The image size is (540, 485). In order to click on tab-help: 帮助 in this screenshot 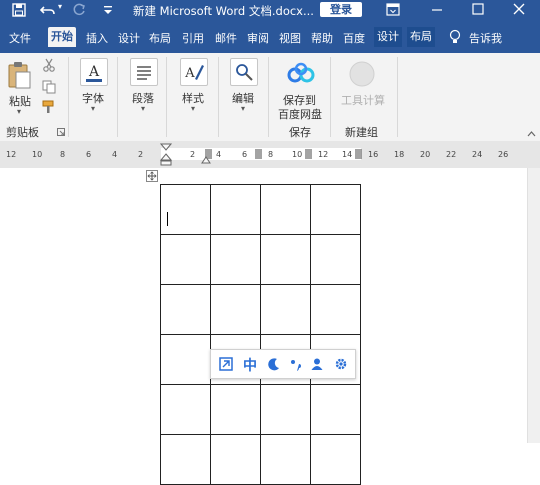, I will do `click(322, 38)`.